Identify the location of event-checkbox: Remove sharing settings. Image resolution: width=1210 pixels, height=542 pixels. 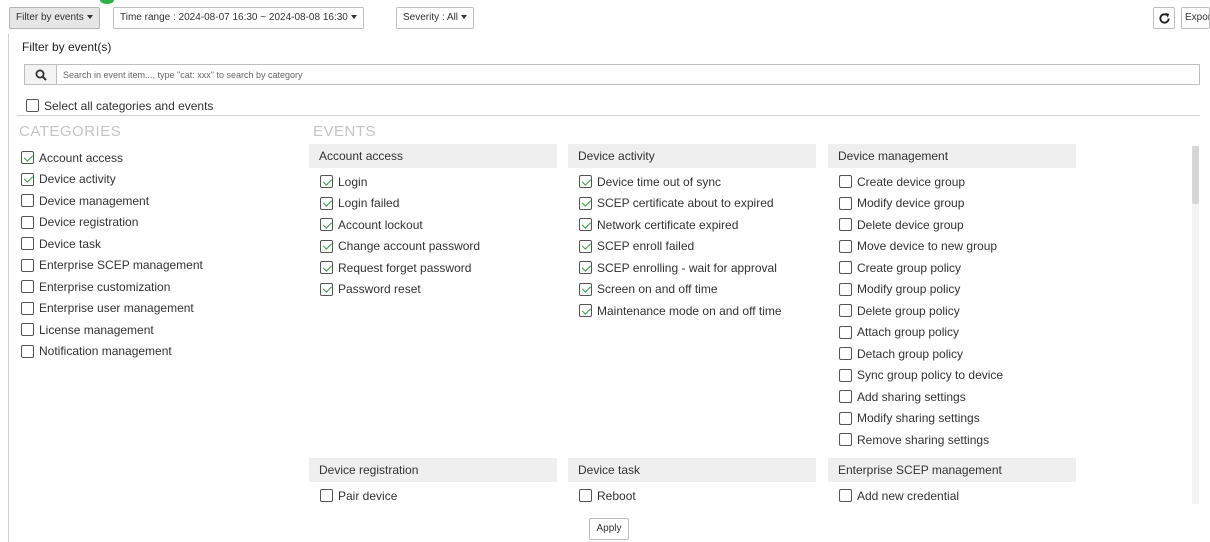
(957, 440).